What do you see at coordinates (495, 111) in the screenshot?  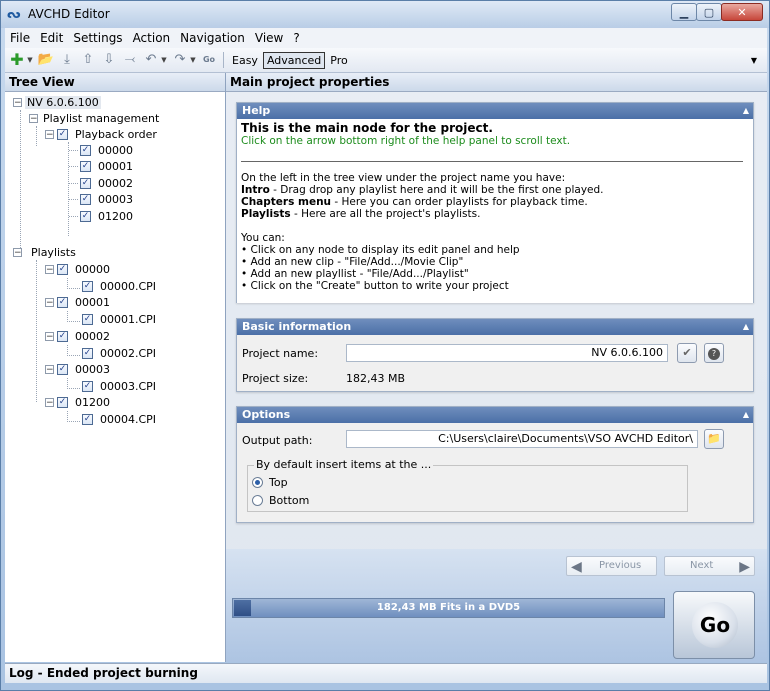 I see `help-header: Help ▲` at bounding box center [495, 111].